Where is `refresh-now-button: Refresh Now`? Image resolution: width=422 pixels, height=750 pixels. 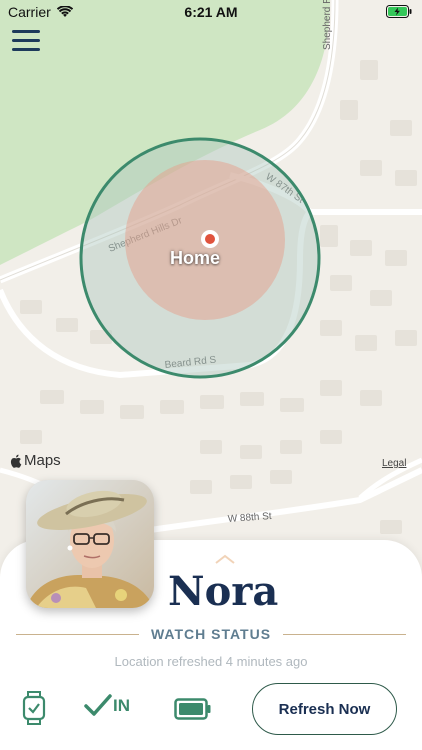 refresh-now-button: Refresh Now is located at coordinates (324, 709).